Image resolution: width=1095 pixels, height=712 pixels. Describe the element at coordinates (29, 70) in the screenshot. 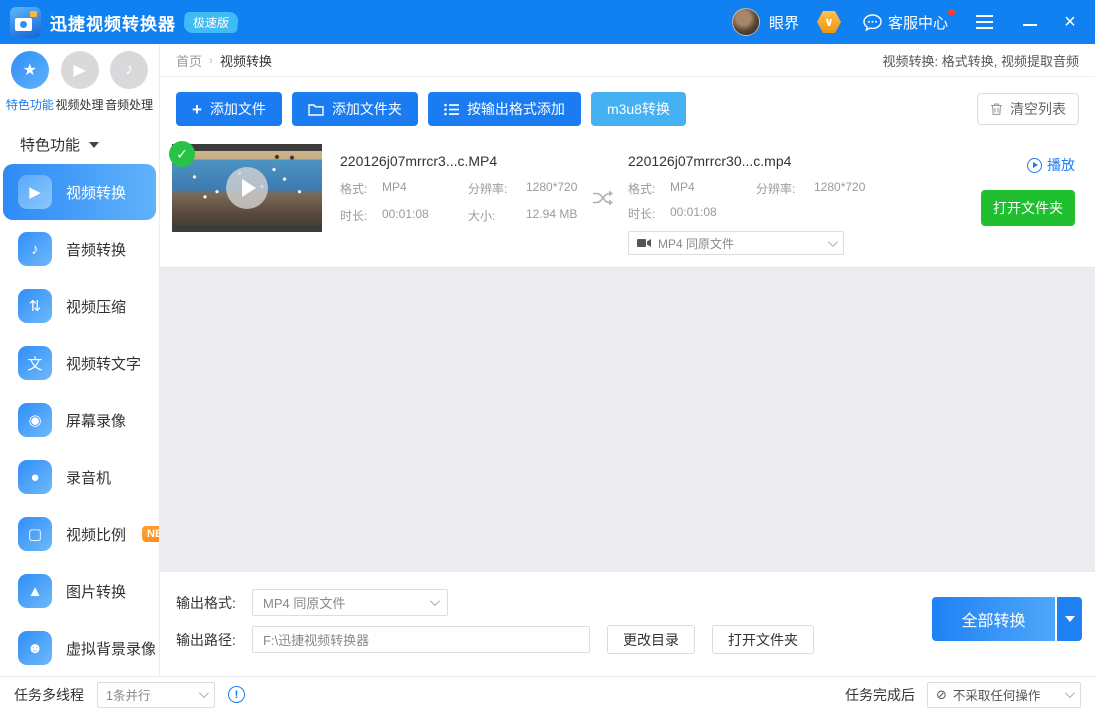

I see `star-icon: ★` at that location.